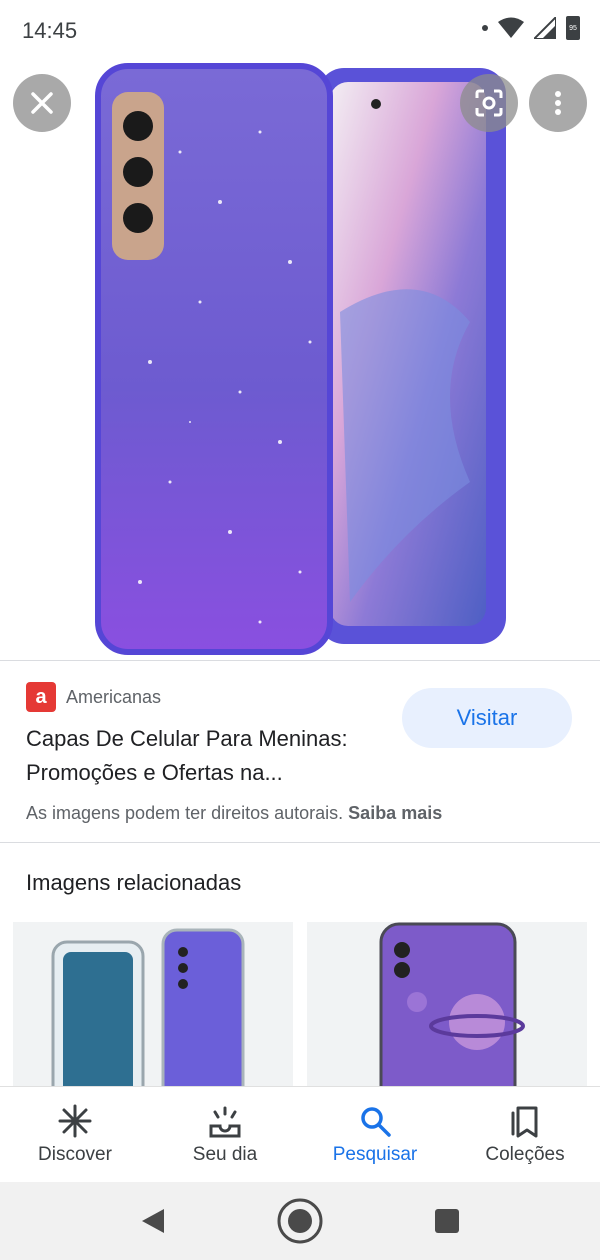  Describe the element at coordinates (485, 28) in the screenshot. I see `notification-dot-icon` at that location.